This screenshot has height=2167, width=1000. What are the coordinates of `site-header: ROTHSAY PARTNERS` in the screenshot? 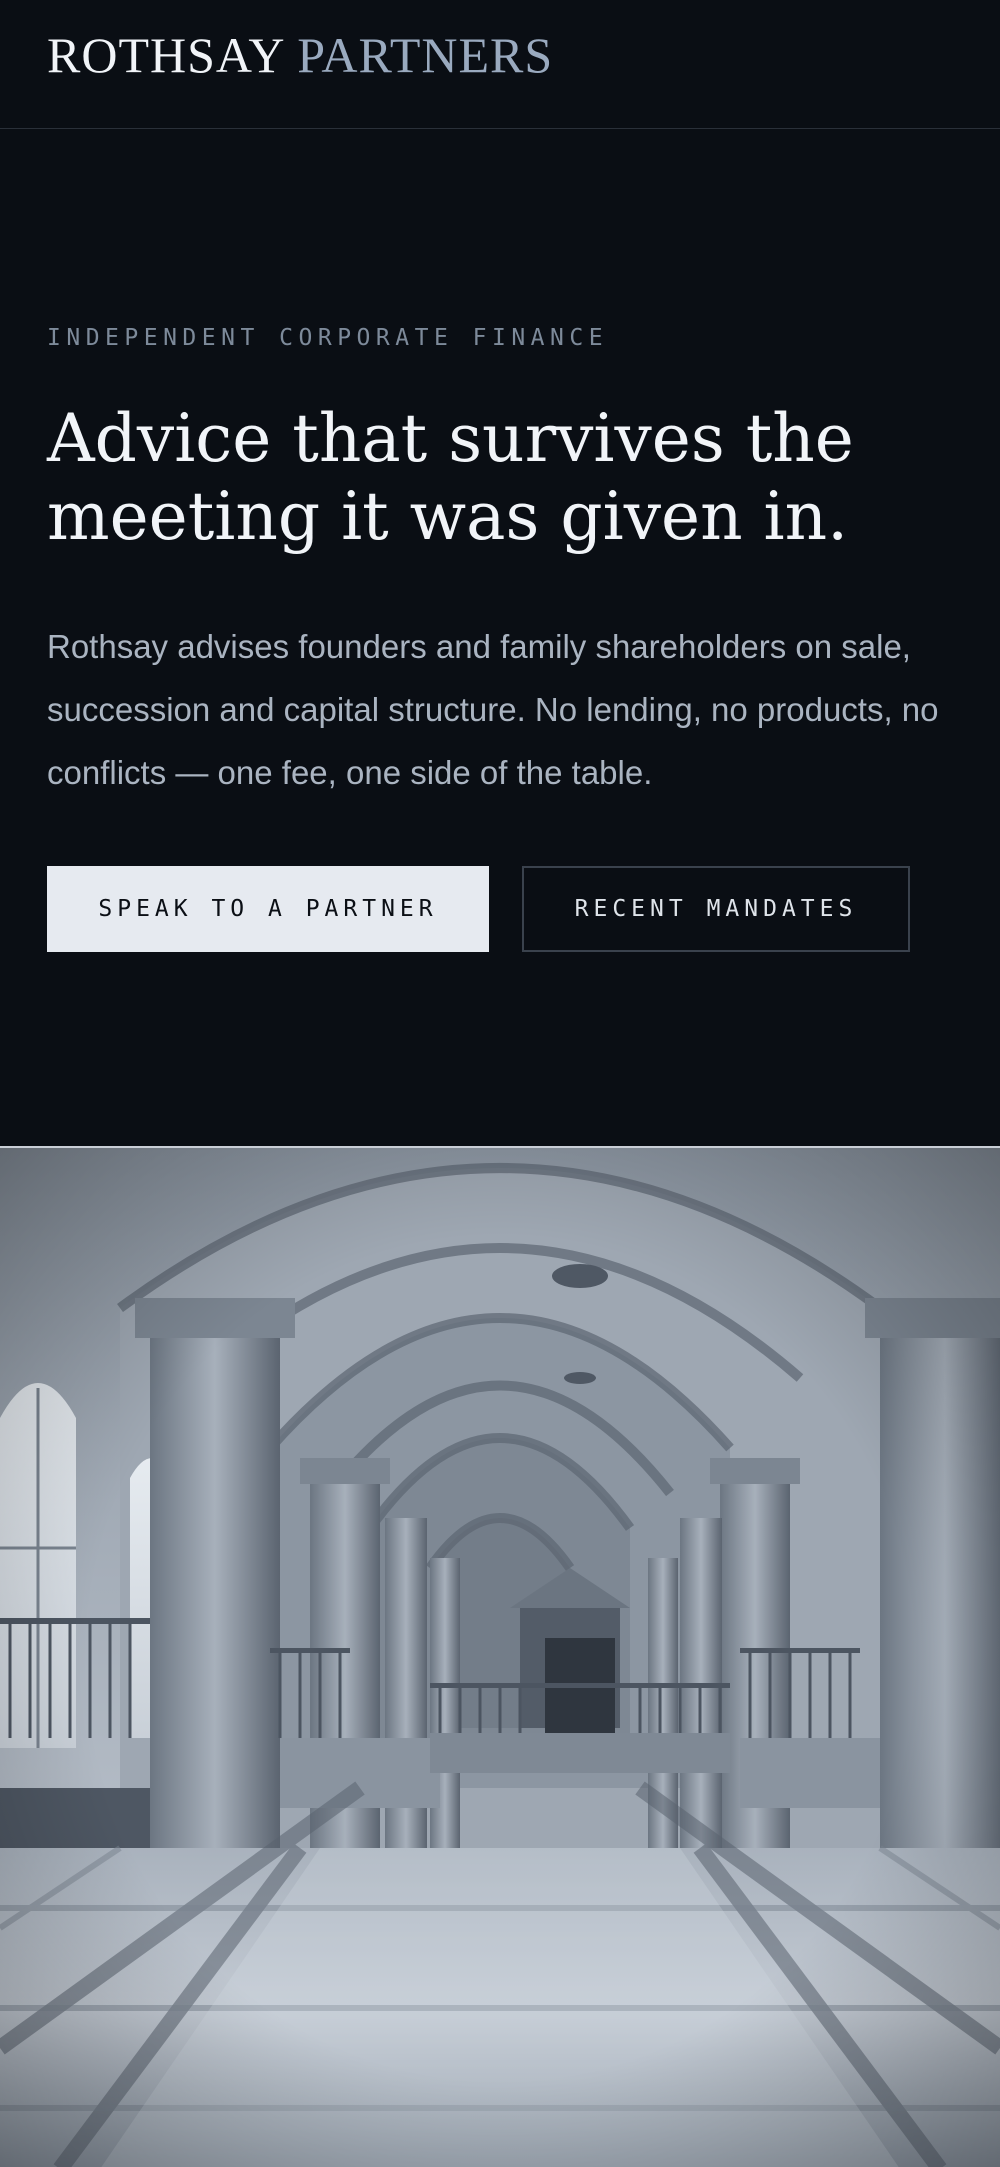 It's located at (500, 64).